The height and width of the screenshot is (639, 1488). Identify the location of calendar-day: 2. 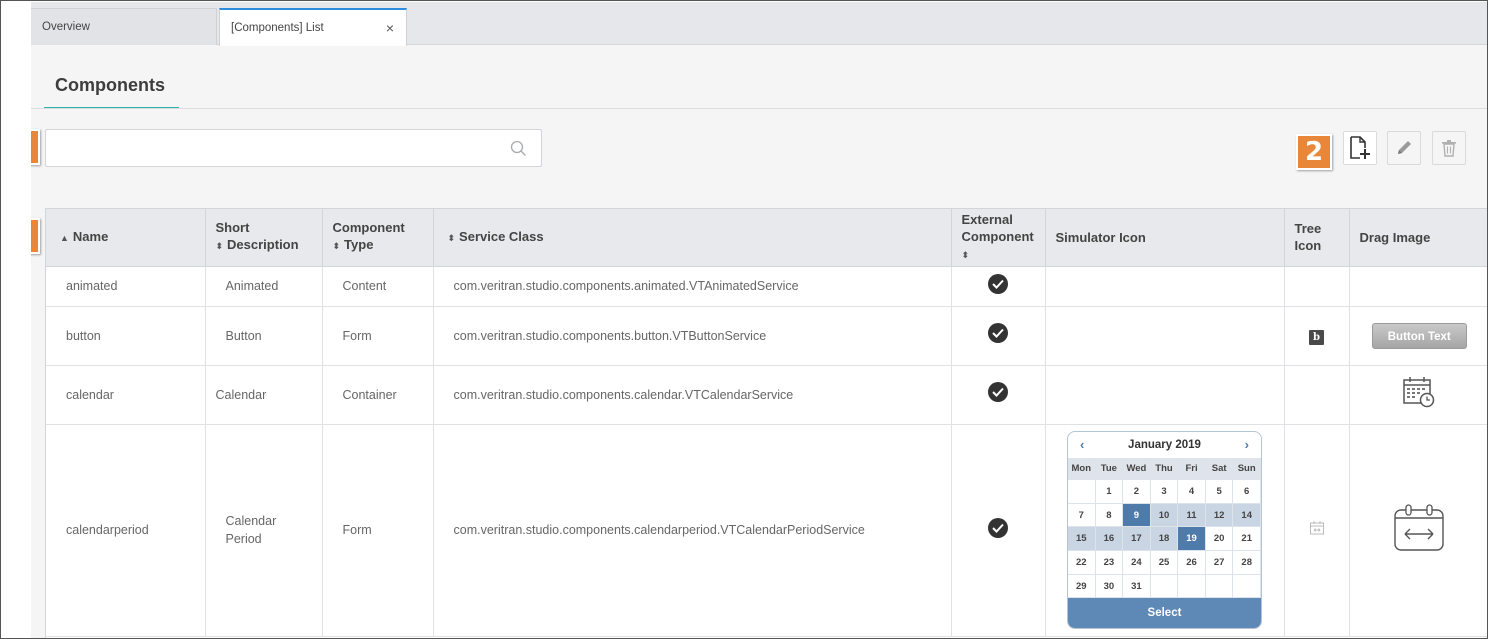
(1137, 492).